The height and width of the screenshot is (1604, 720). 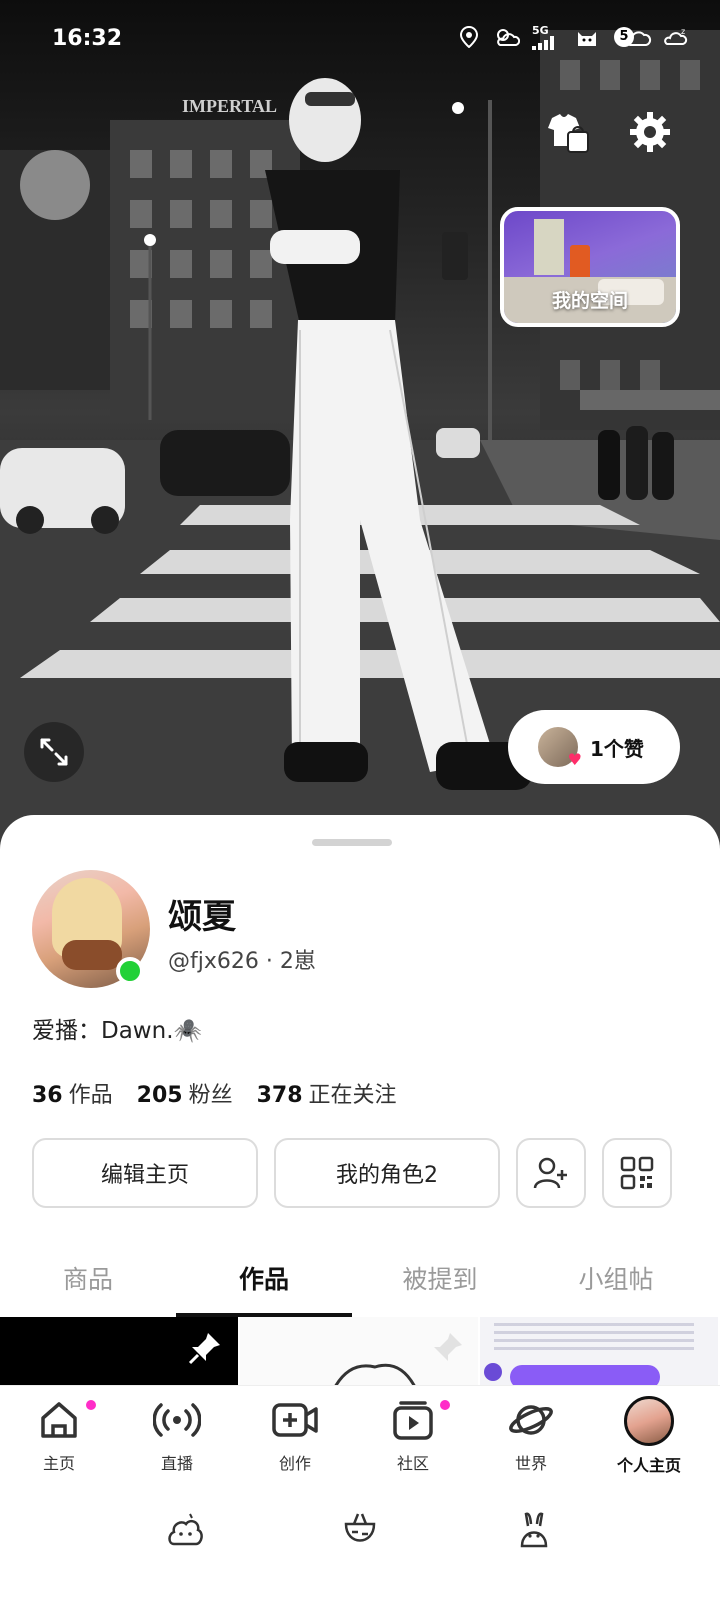 What do you see at coordinates (560, 748) in the screenshot?
I see `liker-avatar: ♥` at bounding box center [560, 748].